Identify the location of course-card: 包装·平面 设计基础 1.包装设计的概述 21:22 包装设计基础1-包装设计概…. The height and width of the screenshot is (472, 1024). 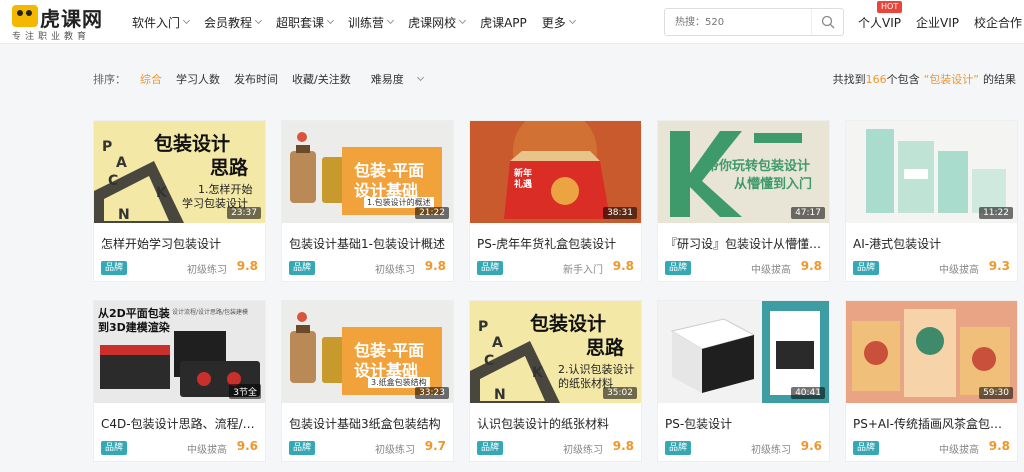
(367, 201).